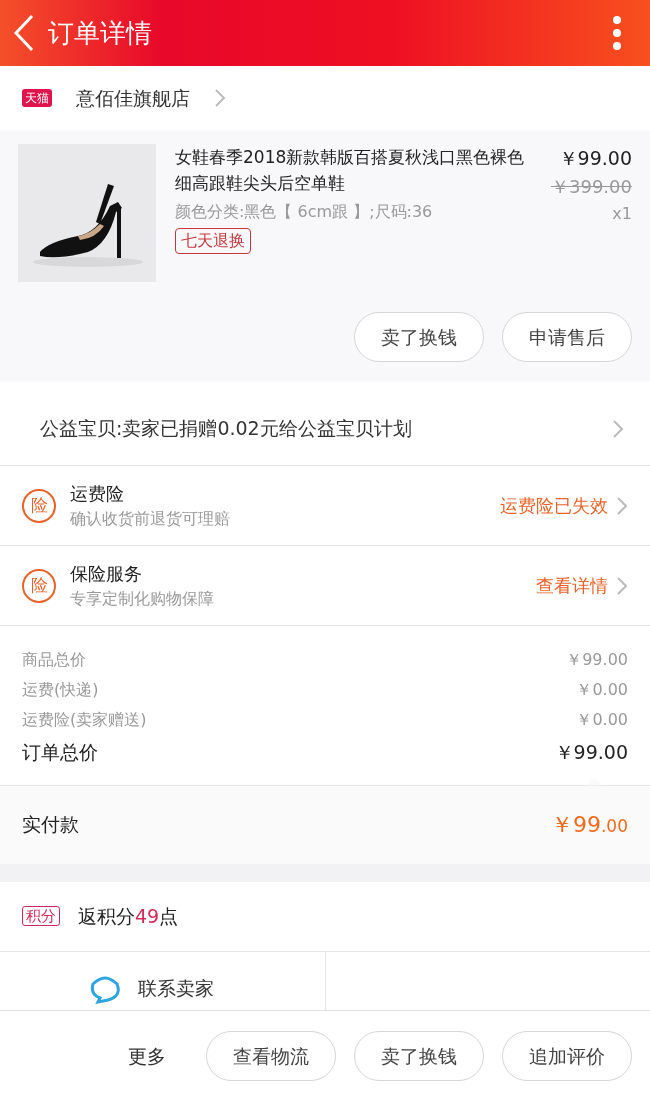 This screenshot has width=650, height=1101. Describe the element at coordinates (595, 158) in the screenshot. I see `price: ￥99.00` at that location.